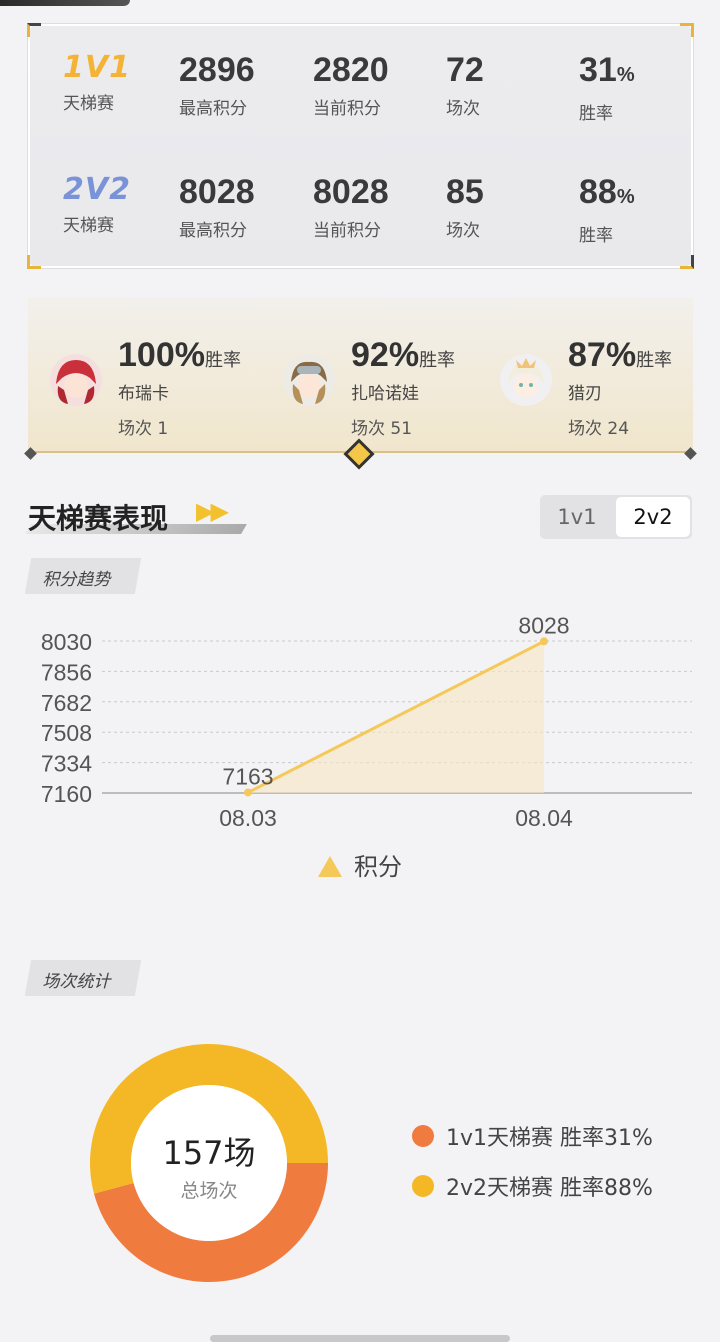  I want to click on current-score: 2820 当前积分, so click(351, 84).